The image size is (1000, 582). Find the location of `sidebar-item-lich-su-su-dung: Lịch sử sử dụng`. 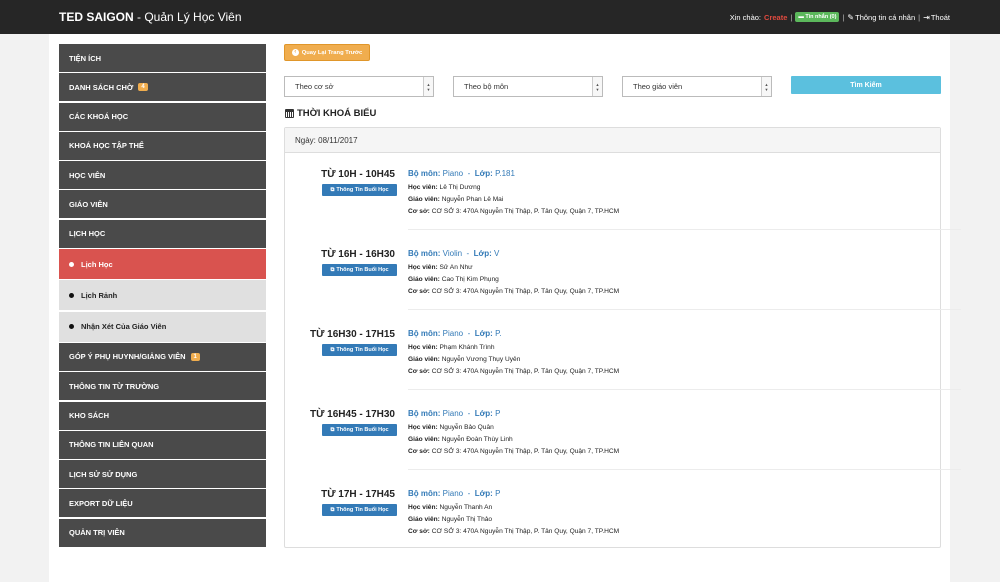

sidebar-item-lich-su-su-dung: Lịch sử sử dụng is located at coordinates (162, 474).